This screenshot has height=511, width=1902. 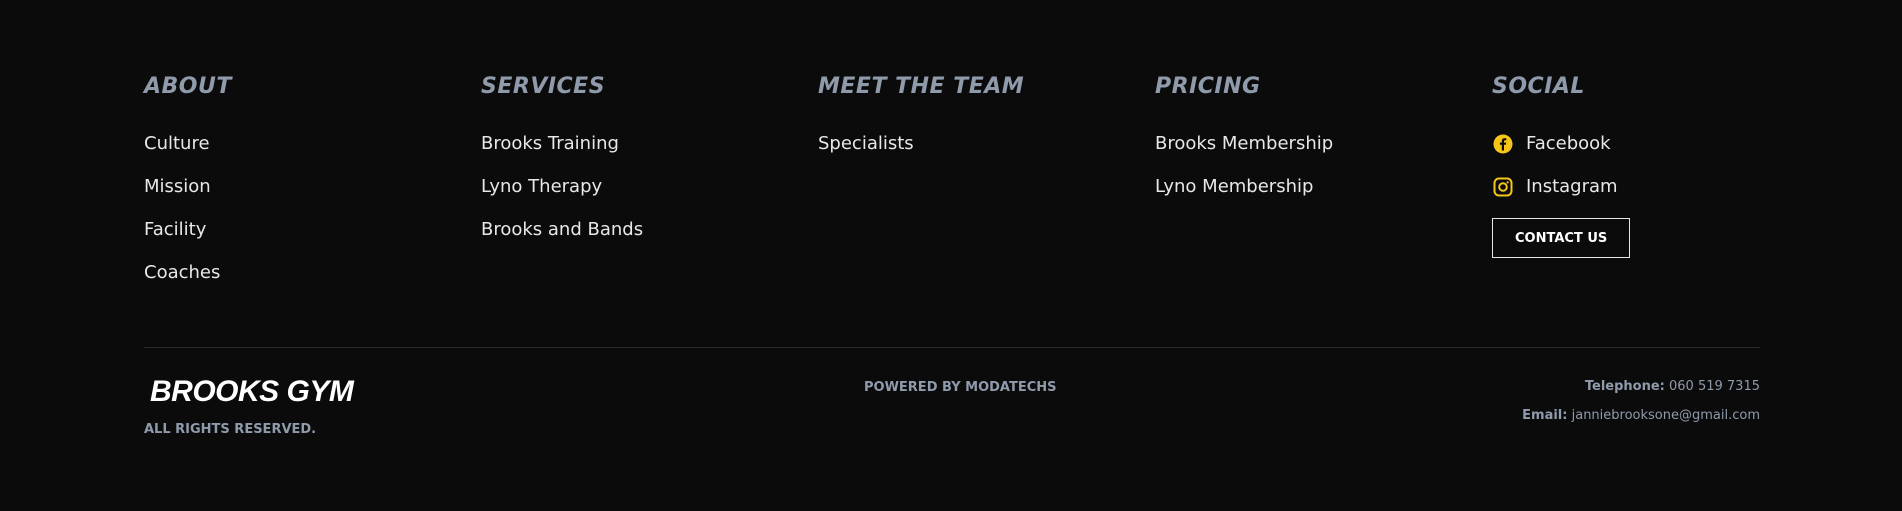 What do you see at coordinates (543, 86) in the screenshot?
I see `column-title-services: SERVICES` at bounding box center [543, 86].